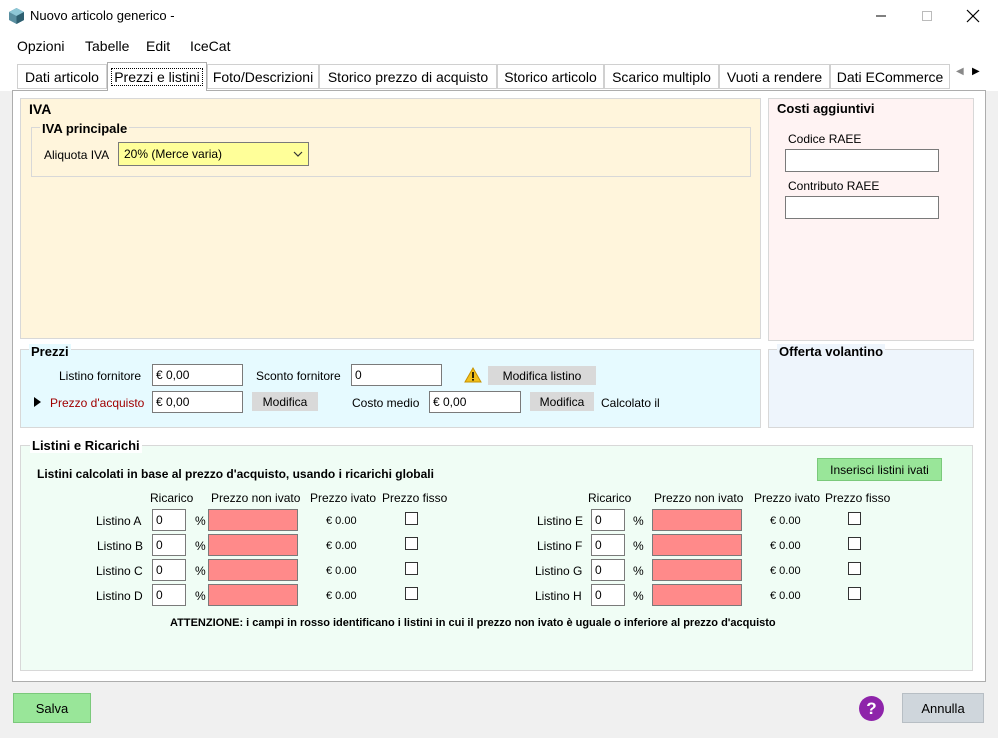 Image resolution: width=998 pixels, height=738 pixels. I want to click on header-prezzo-ivato-right: Prezzo ivato, so click(787, 498).